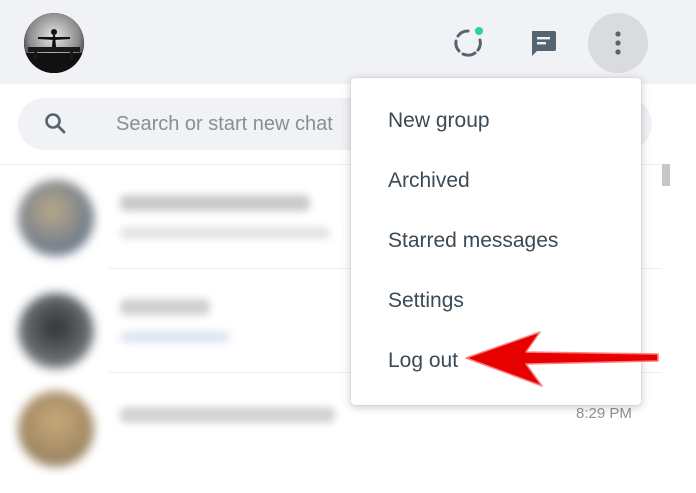 This screenshot has height=493, width=696. I want to click on menu-item-label: Log out, so click(423, 360).